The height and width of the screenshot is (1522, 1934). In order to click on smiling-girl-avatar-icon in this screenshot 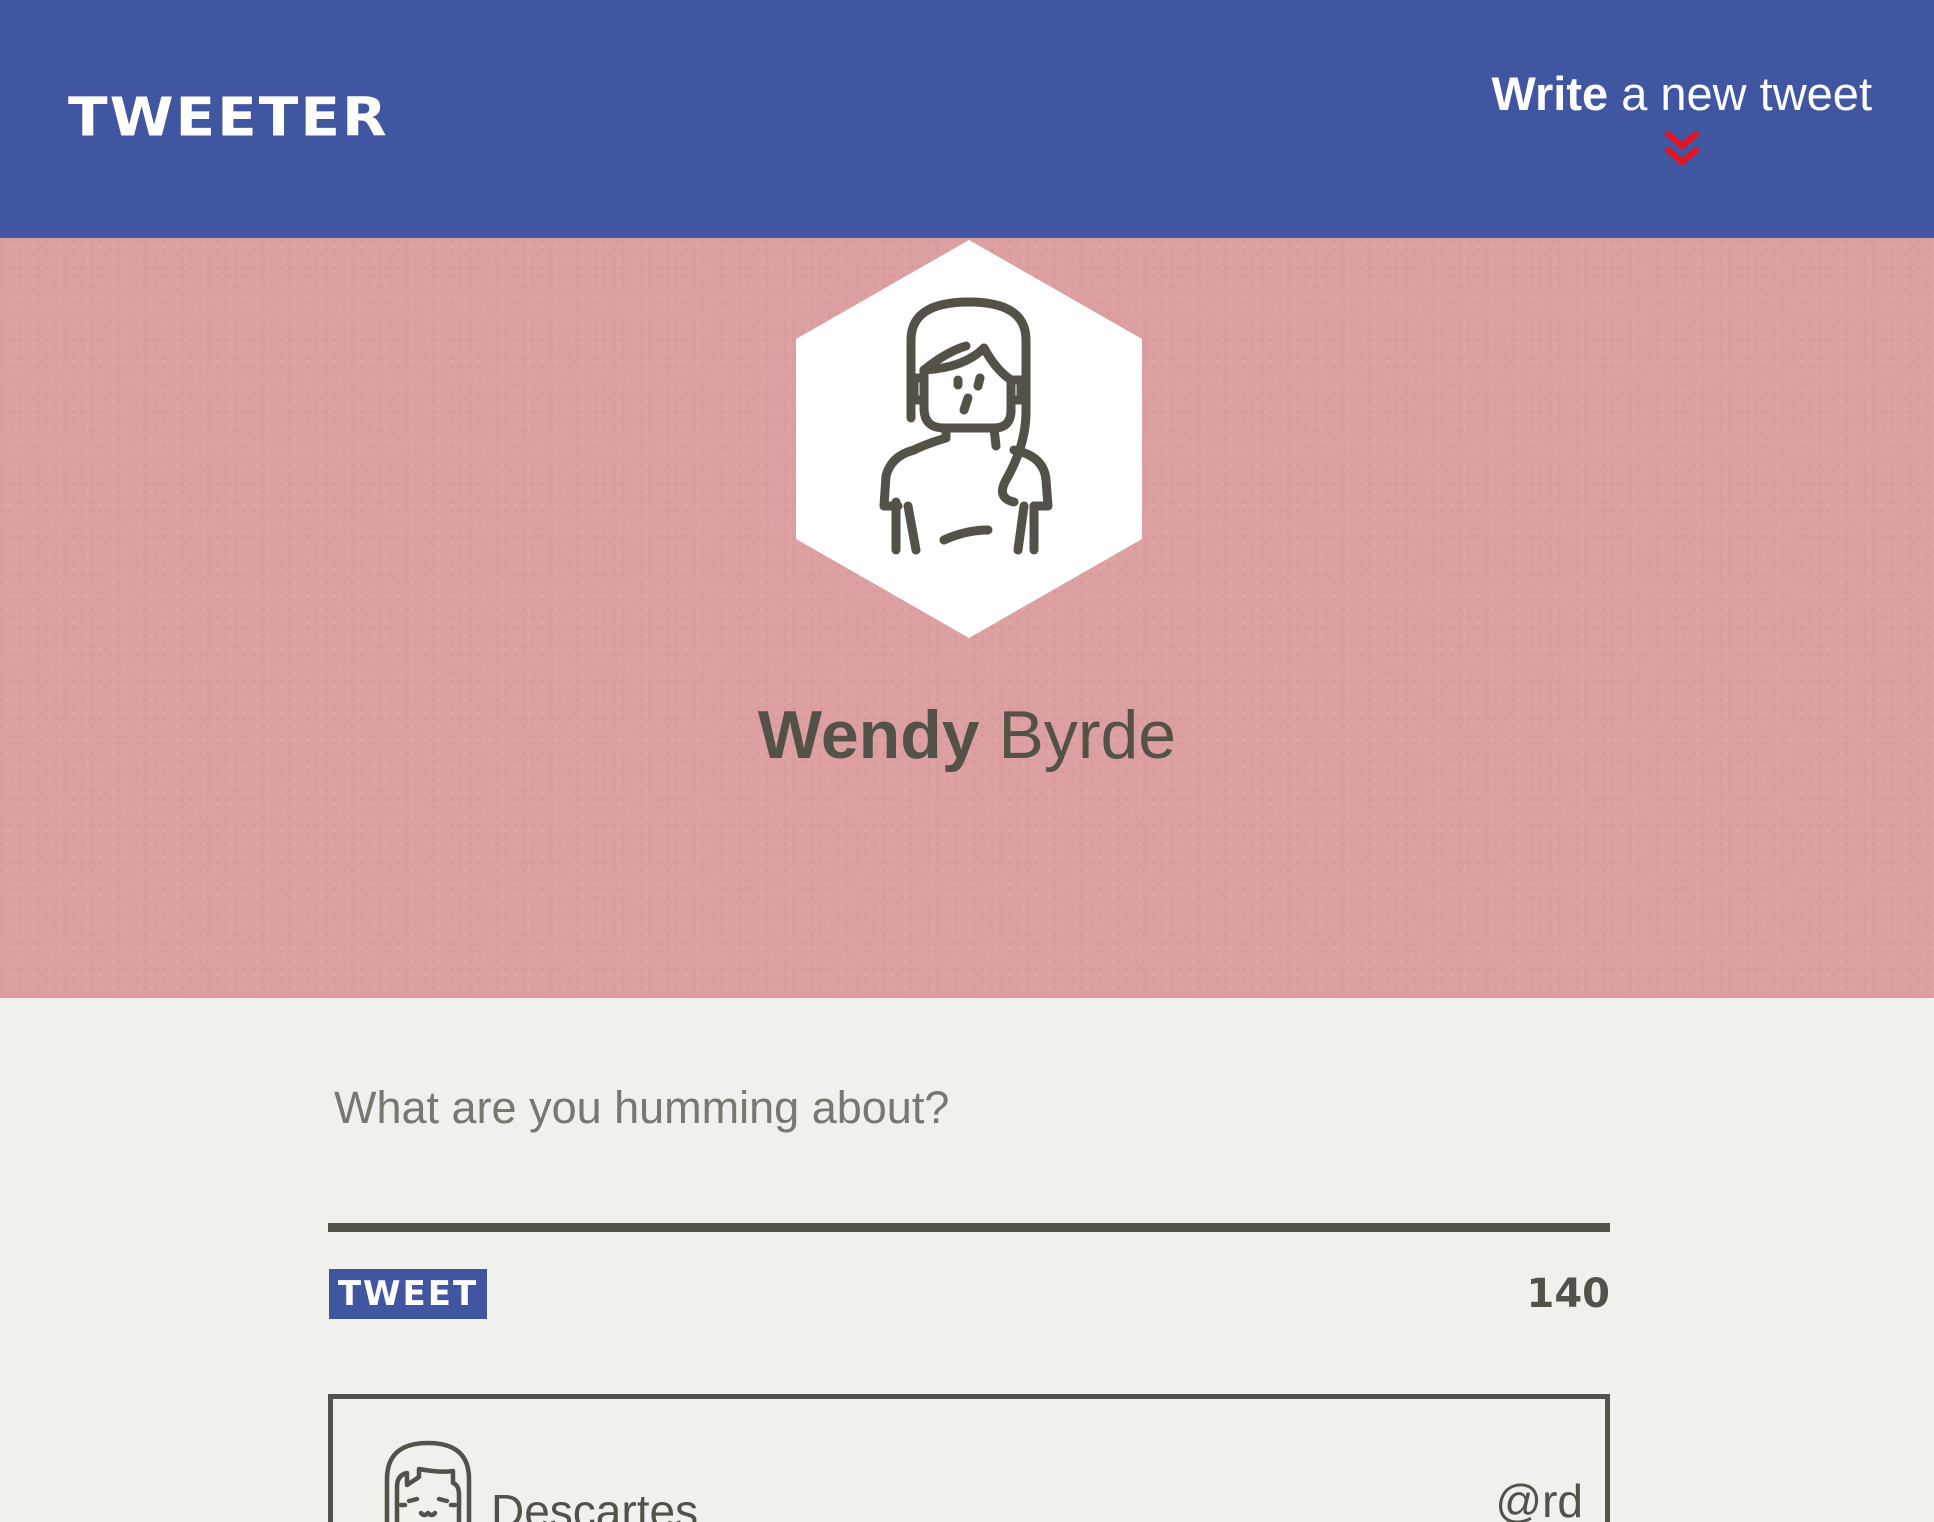, I will do `click(428, 1481)`.